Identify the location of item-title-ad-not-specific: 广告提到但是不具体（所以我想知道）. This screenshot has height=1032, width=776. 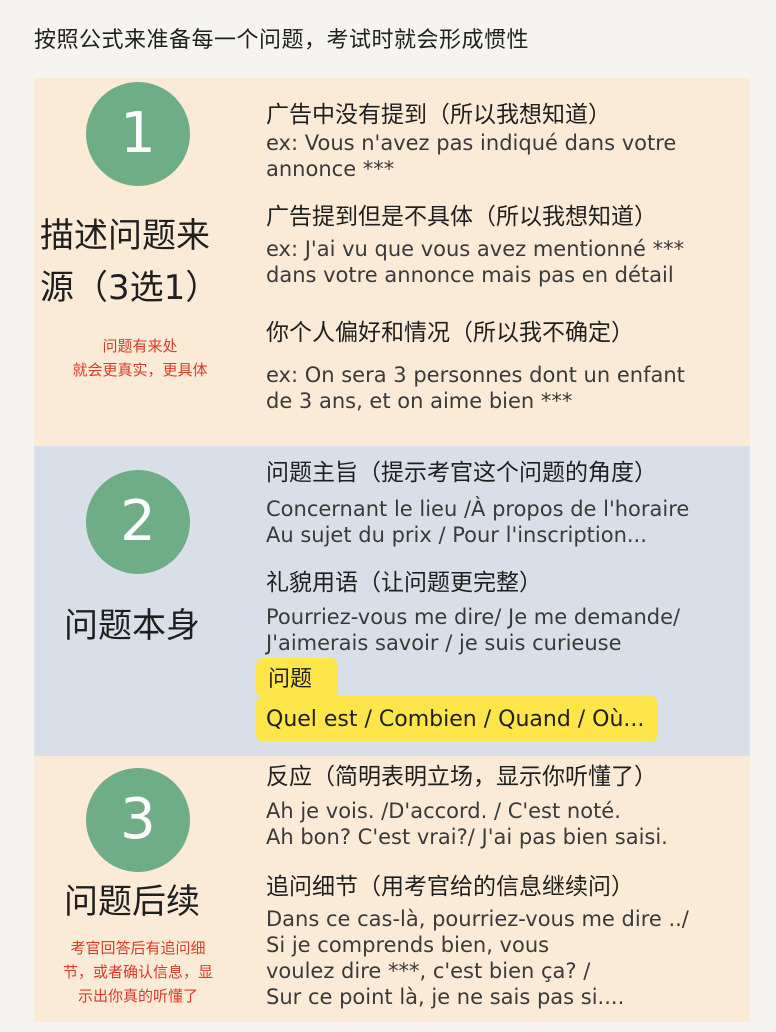
(461, 217).